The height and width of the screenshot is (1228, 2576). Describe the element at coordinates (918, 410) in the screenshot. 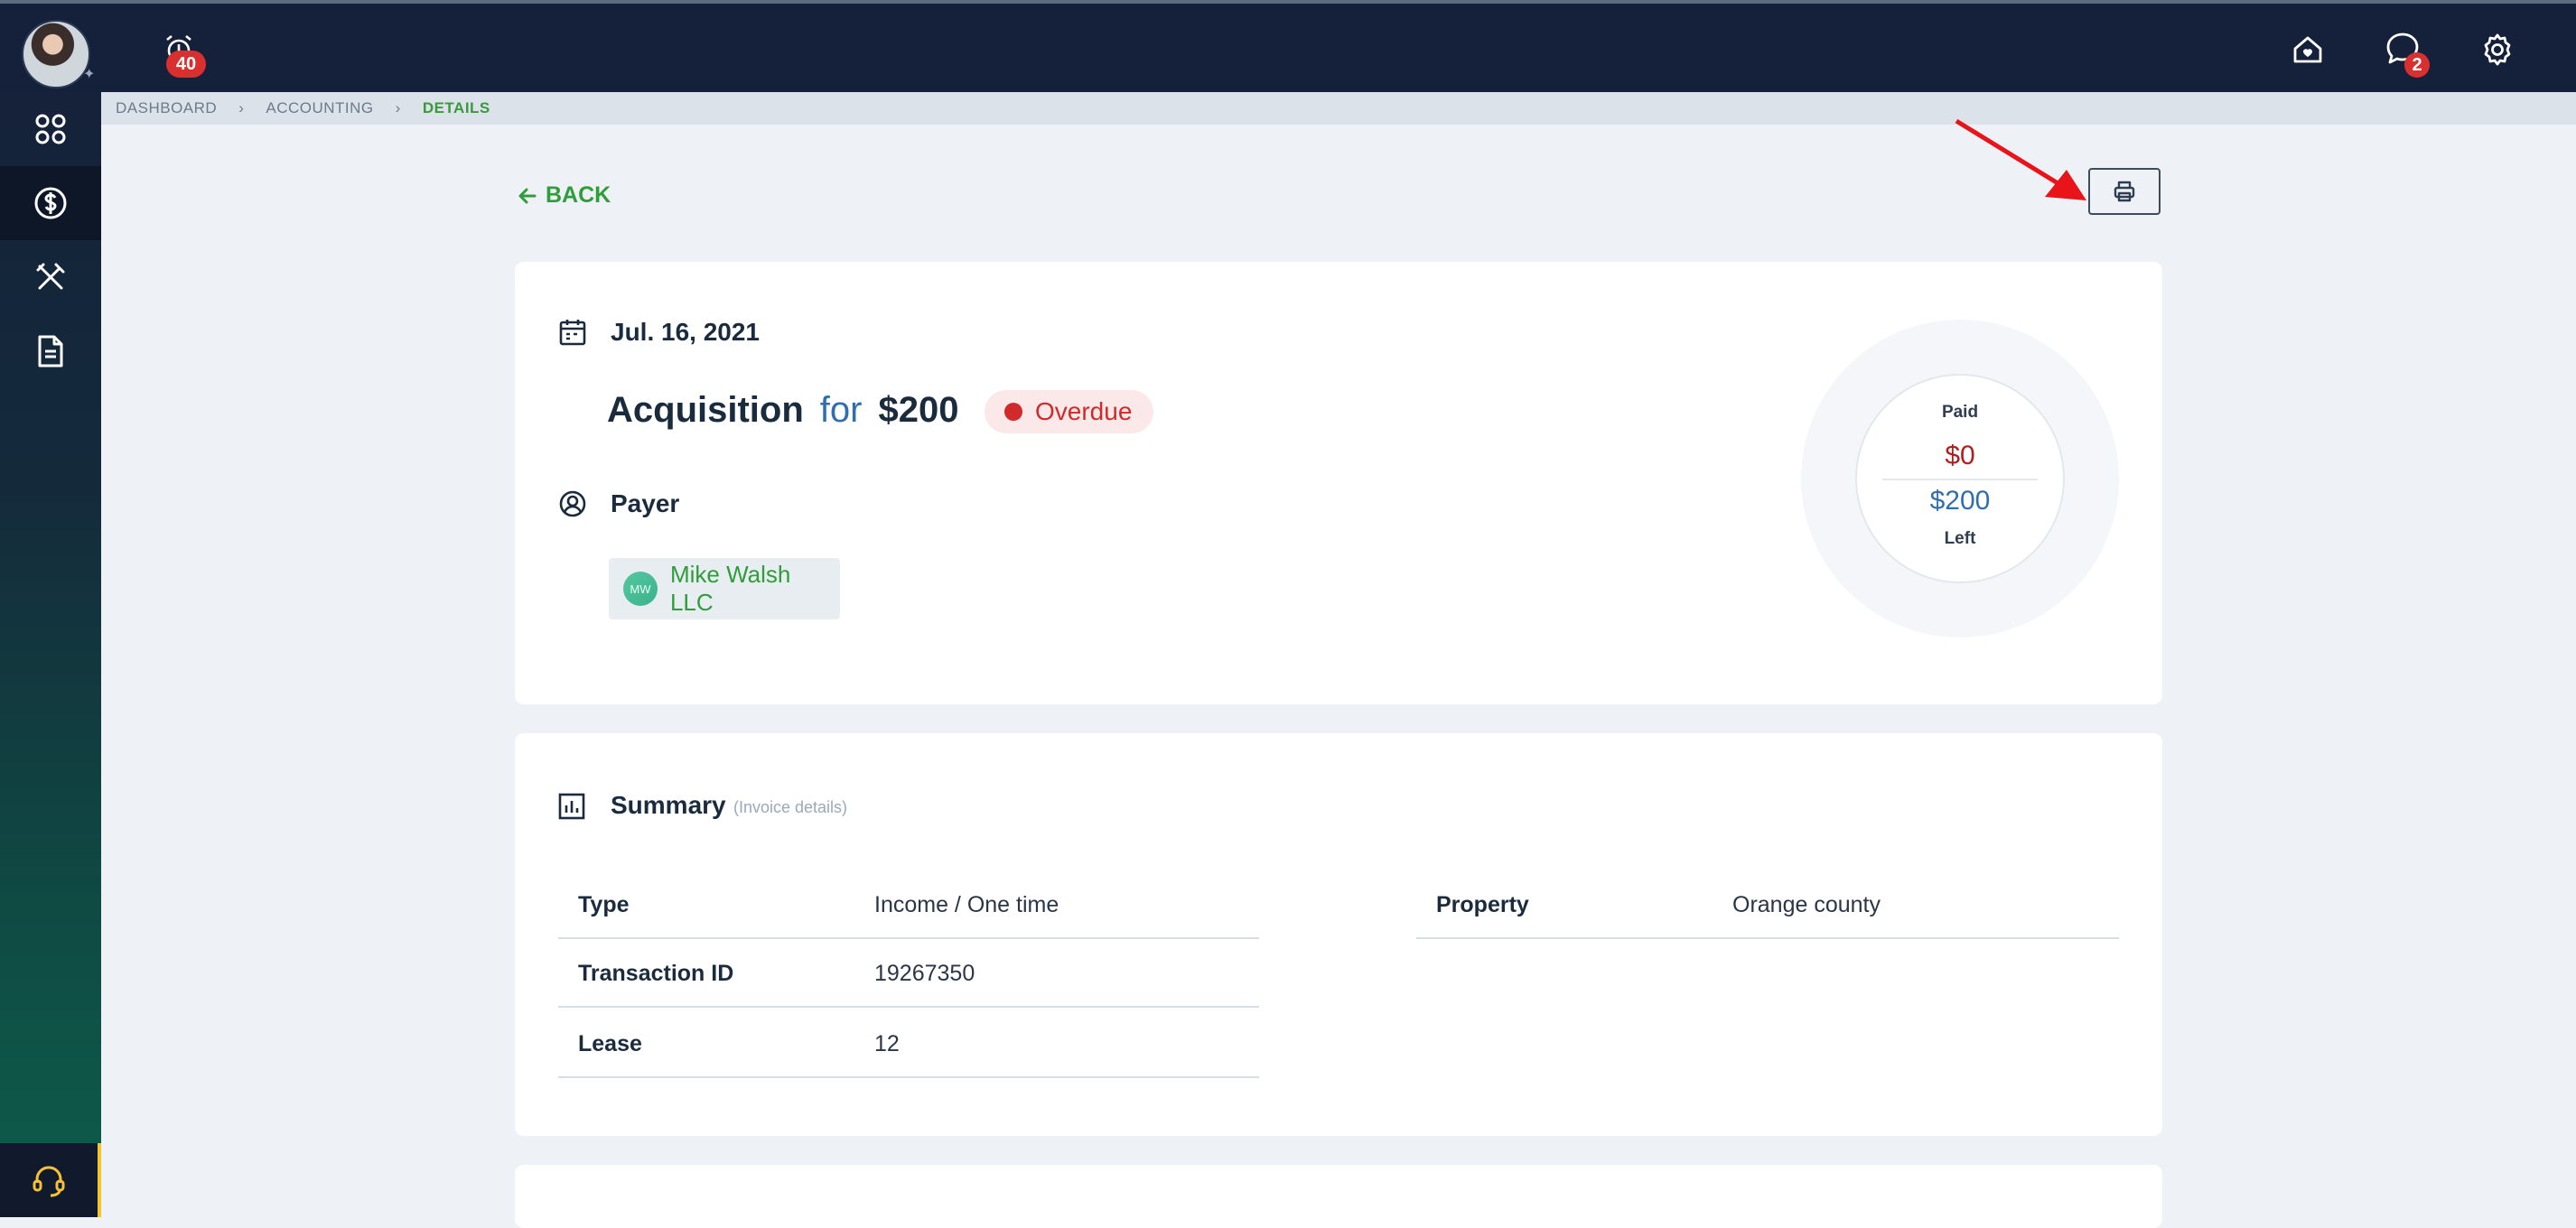

I see `invoice-amount: $200` at that location.